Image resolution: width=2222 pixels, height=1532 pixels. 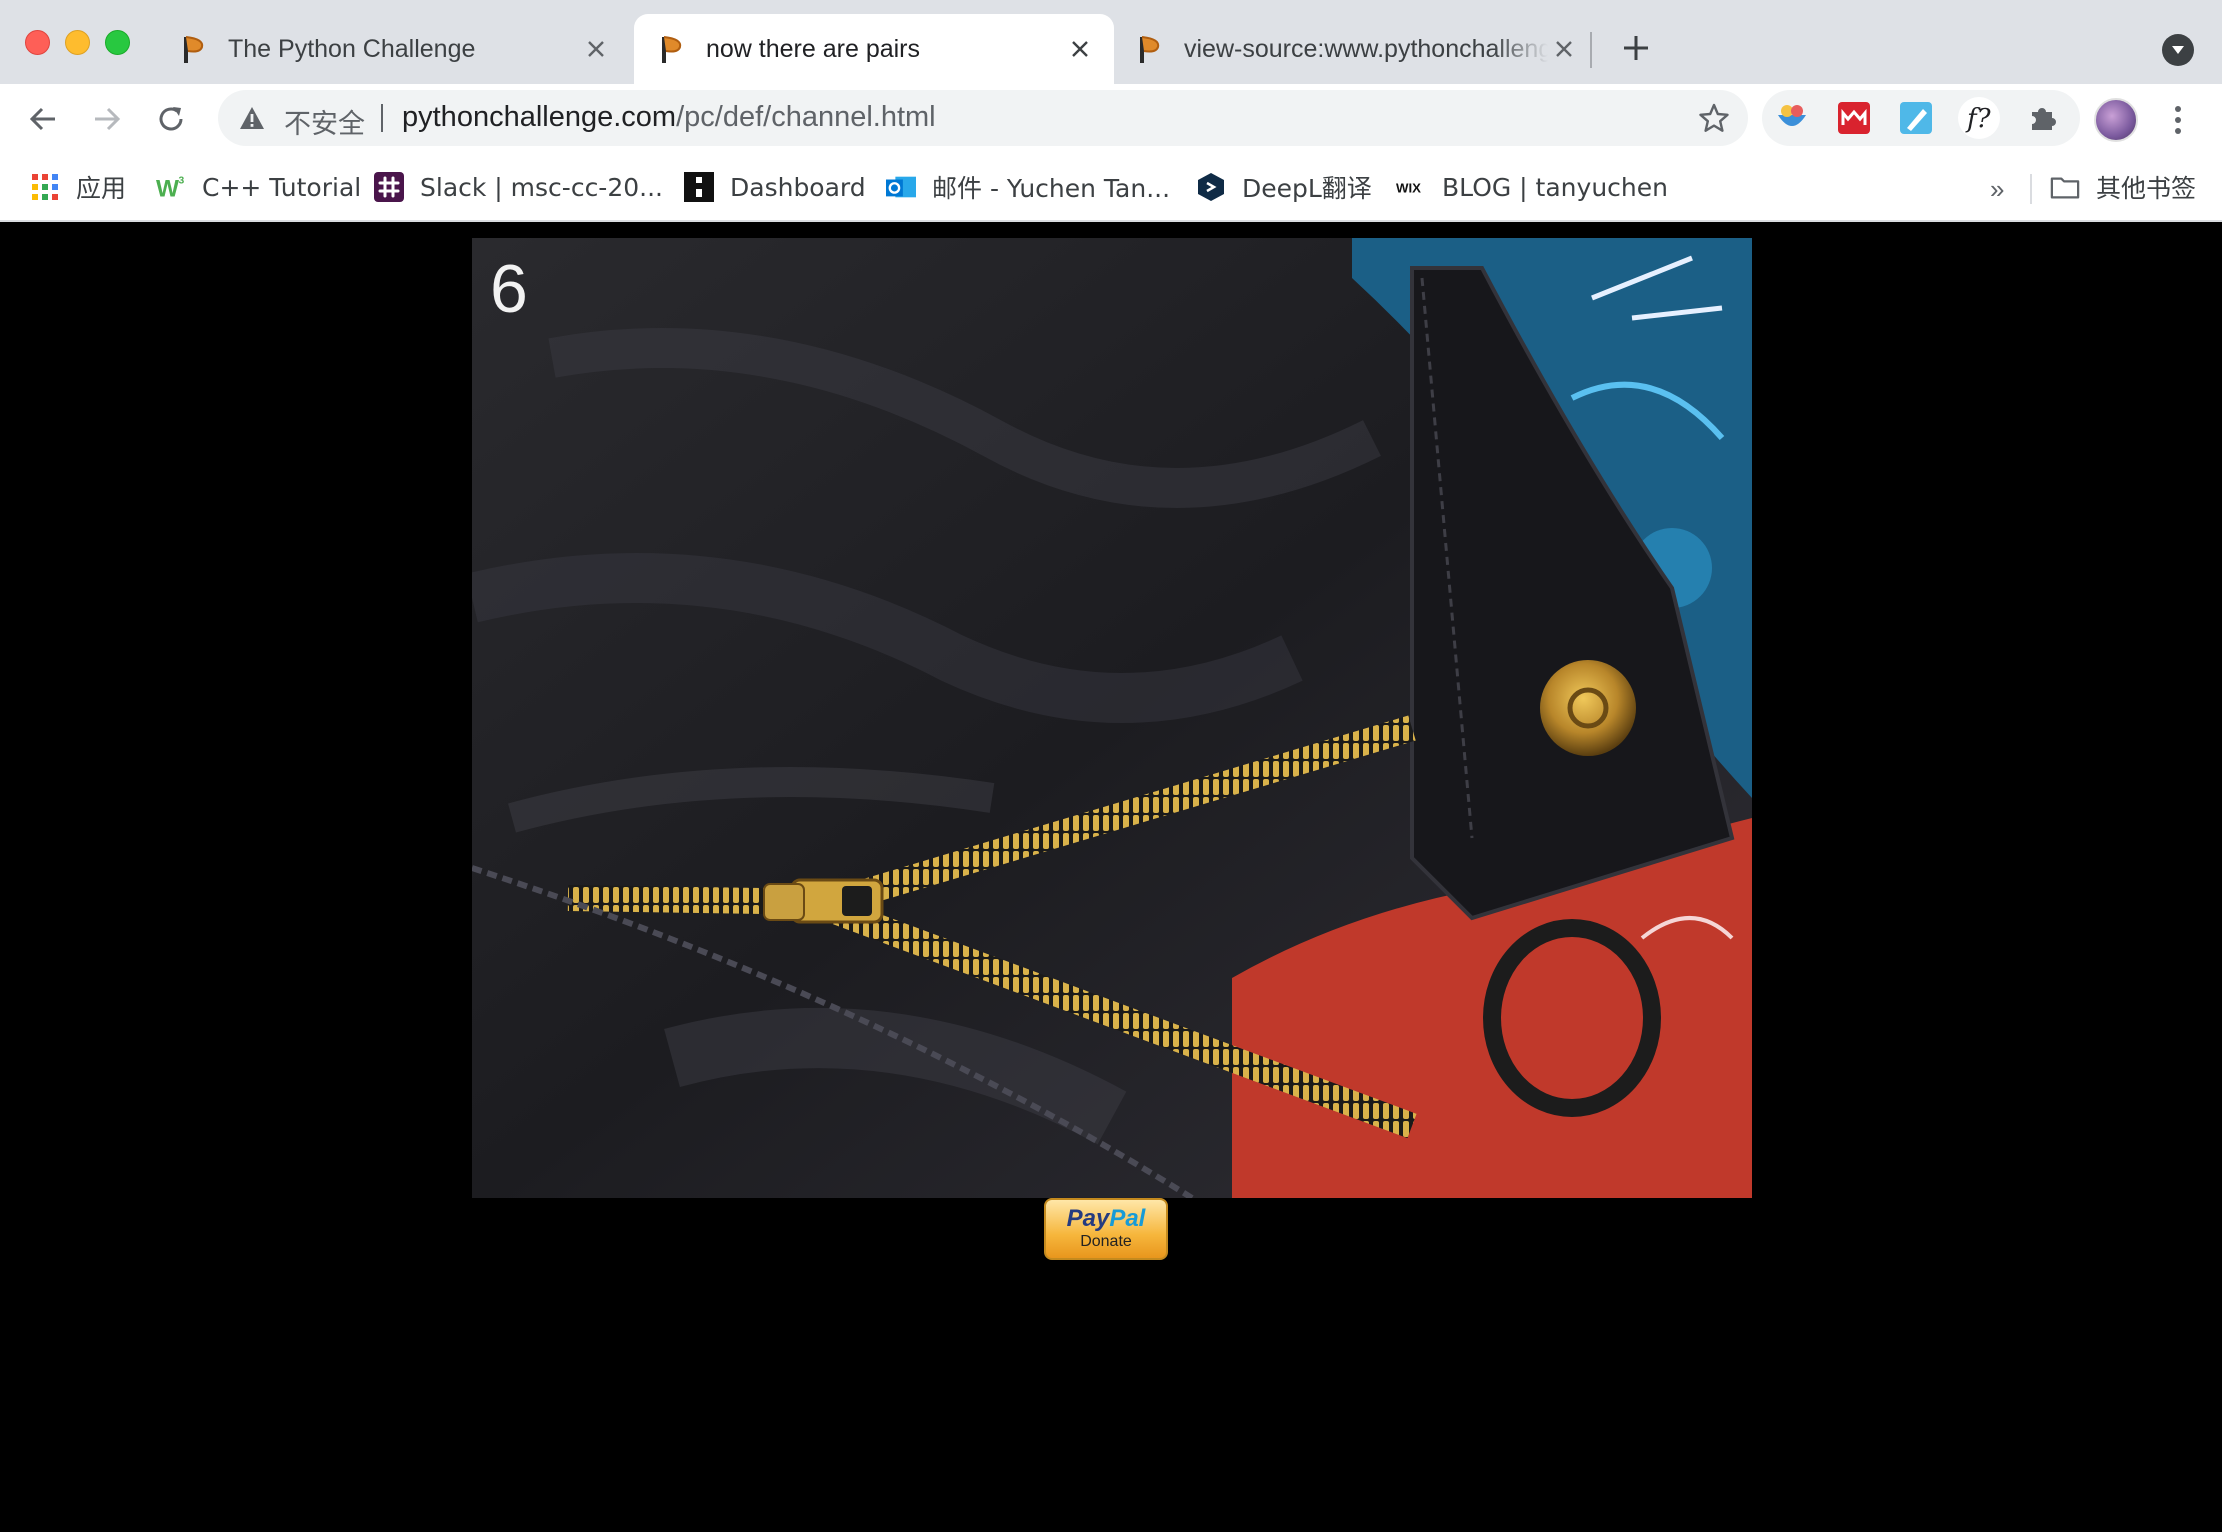 What do you see at coordinates (2031, 189) in the screenshot?
I see `bookmarks-separator` at bounding box center [2031, 189].